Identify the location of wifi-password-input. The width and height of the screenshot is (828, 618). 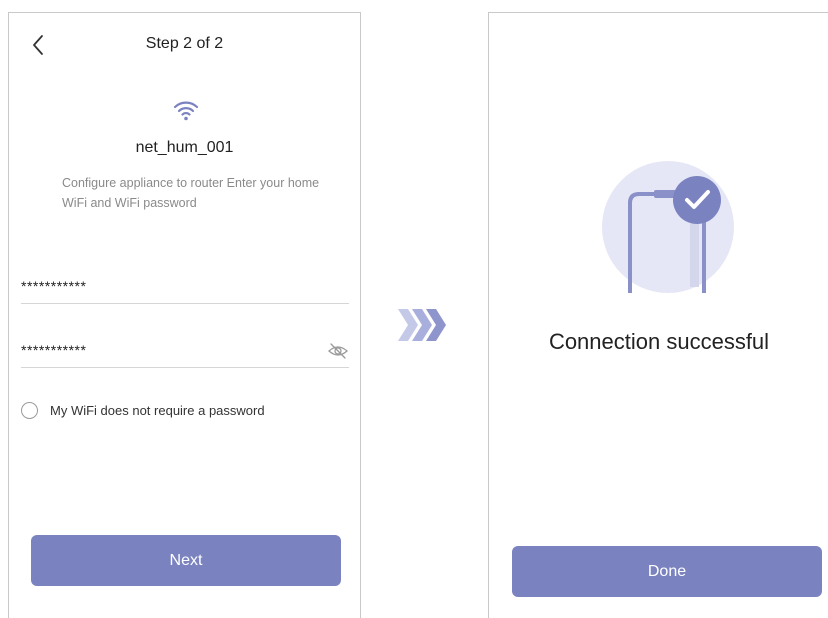
(171, 350).